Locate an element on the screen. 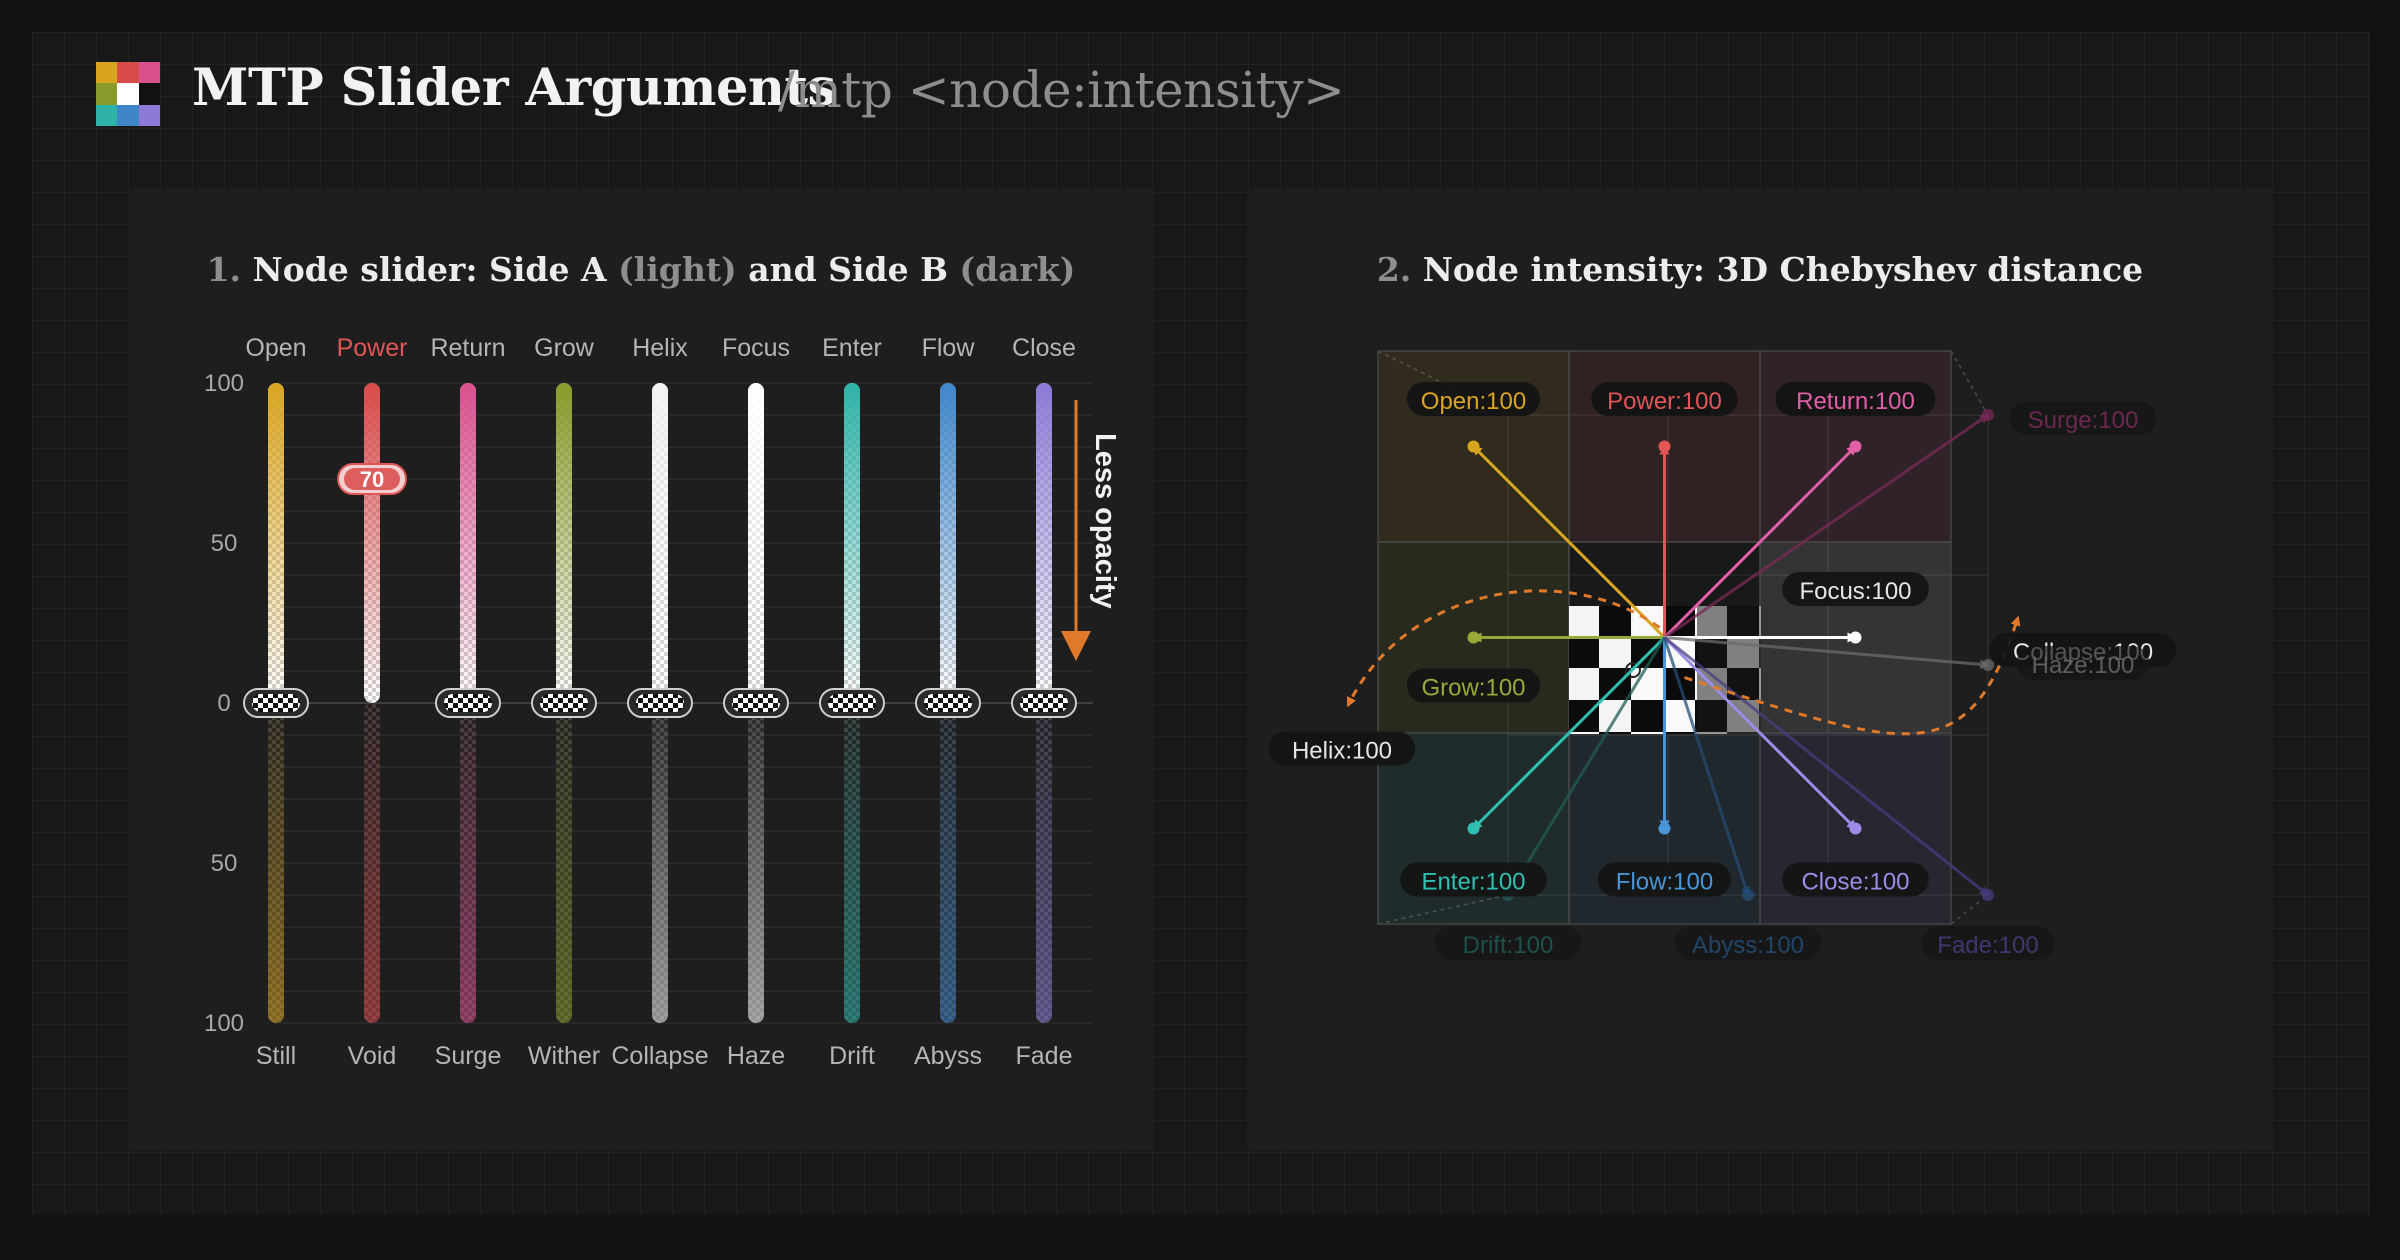 Image resolution: width=2400 pixels, height=1260 pixels. node-label: Abyss:100 is located at coordinates (1748, 945).